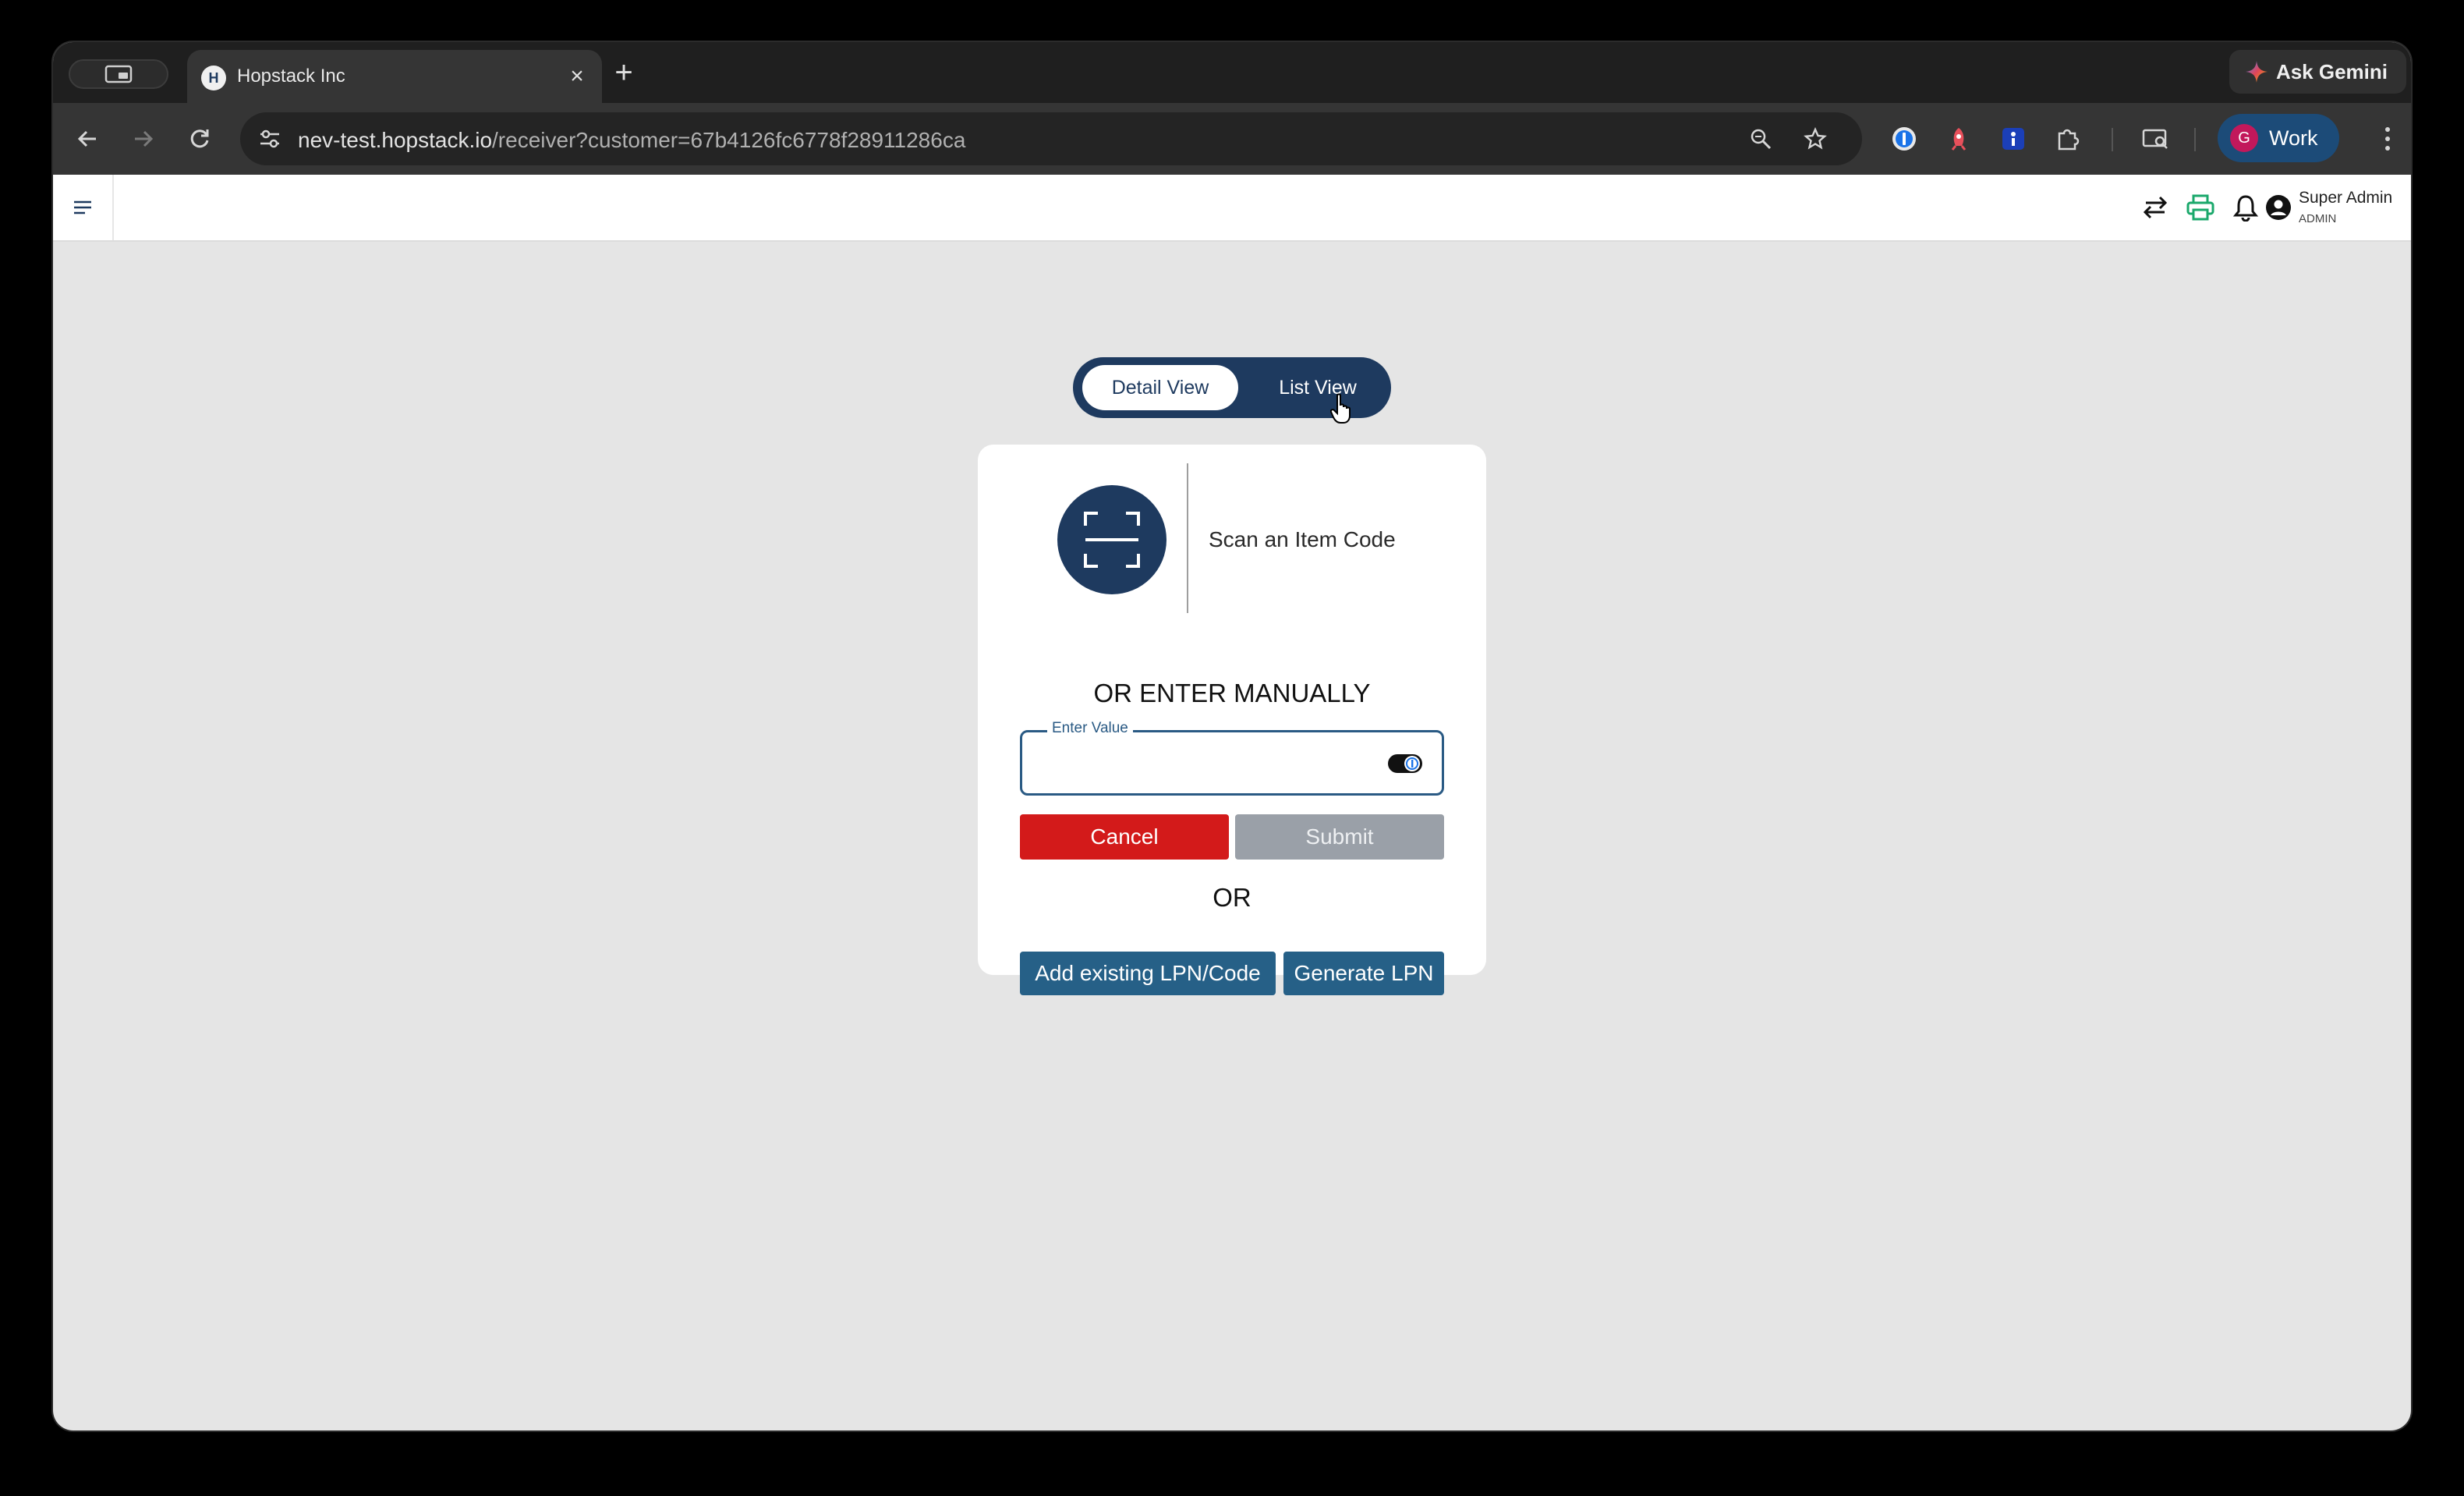 This screenshot has height=1496, width=2464. What do you see at coordinates (2346, 198) in the screenshot?
I see `user-name: Super Admin` at bounding box center [2346, 198].